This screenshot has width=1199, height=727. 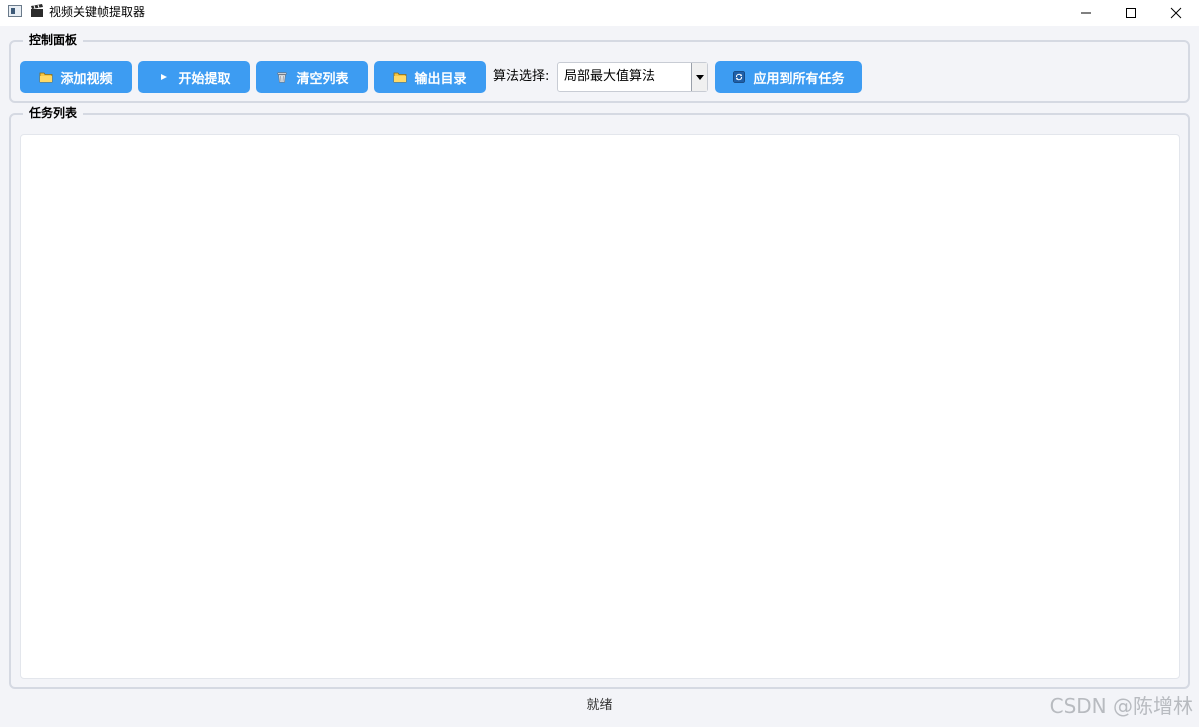 What do you see at coordinates (799, 79) in the screenshot?
I see `apply-all-label: 应用到所有任务` at bounding box center [799, 79].